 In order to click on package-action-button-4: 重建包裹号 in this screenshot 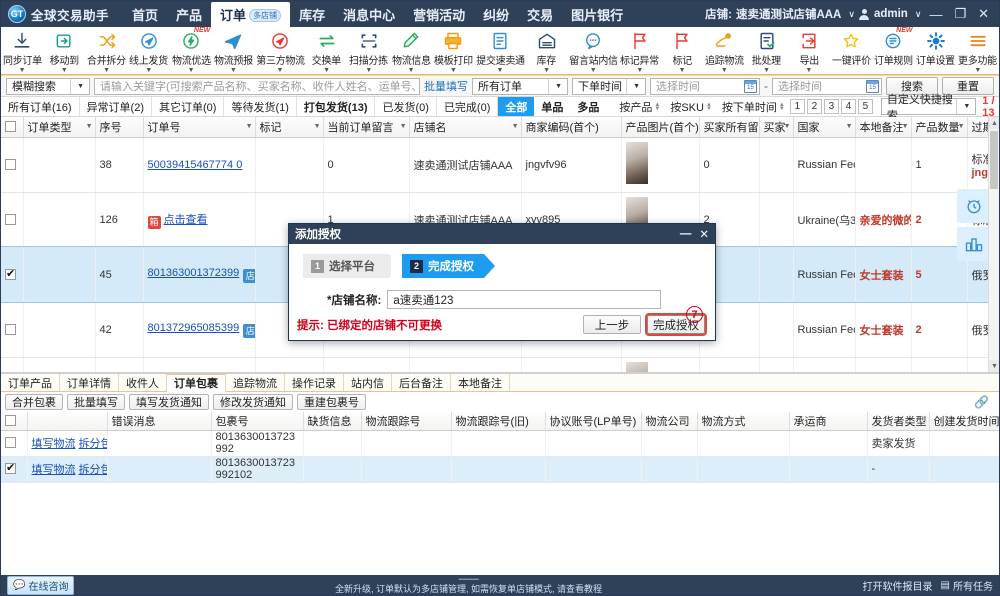, I will do `click(331, 402)`.